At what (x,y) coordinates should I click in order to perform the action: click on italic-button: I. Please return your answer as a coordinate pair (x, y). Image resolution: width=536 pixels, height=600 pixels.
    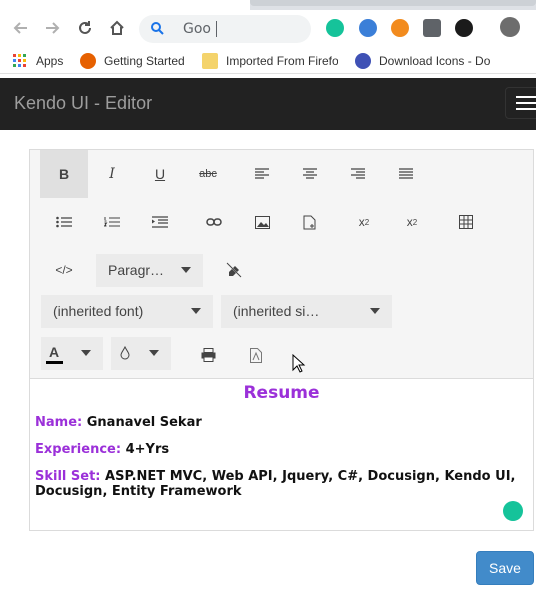
    Looking at the image, I should click on (112, 174).